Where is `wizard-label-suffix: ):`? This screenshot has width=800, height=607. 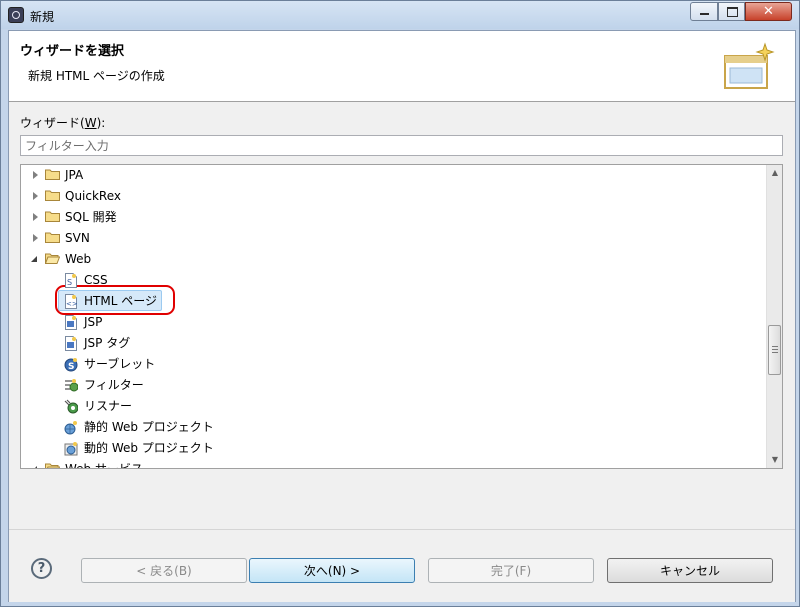
wizard-label-suffix: ): is located at coordinates (101, 123).